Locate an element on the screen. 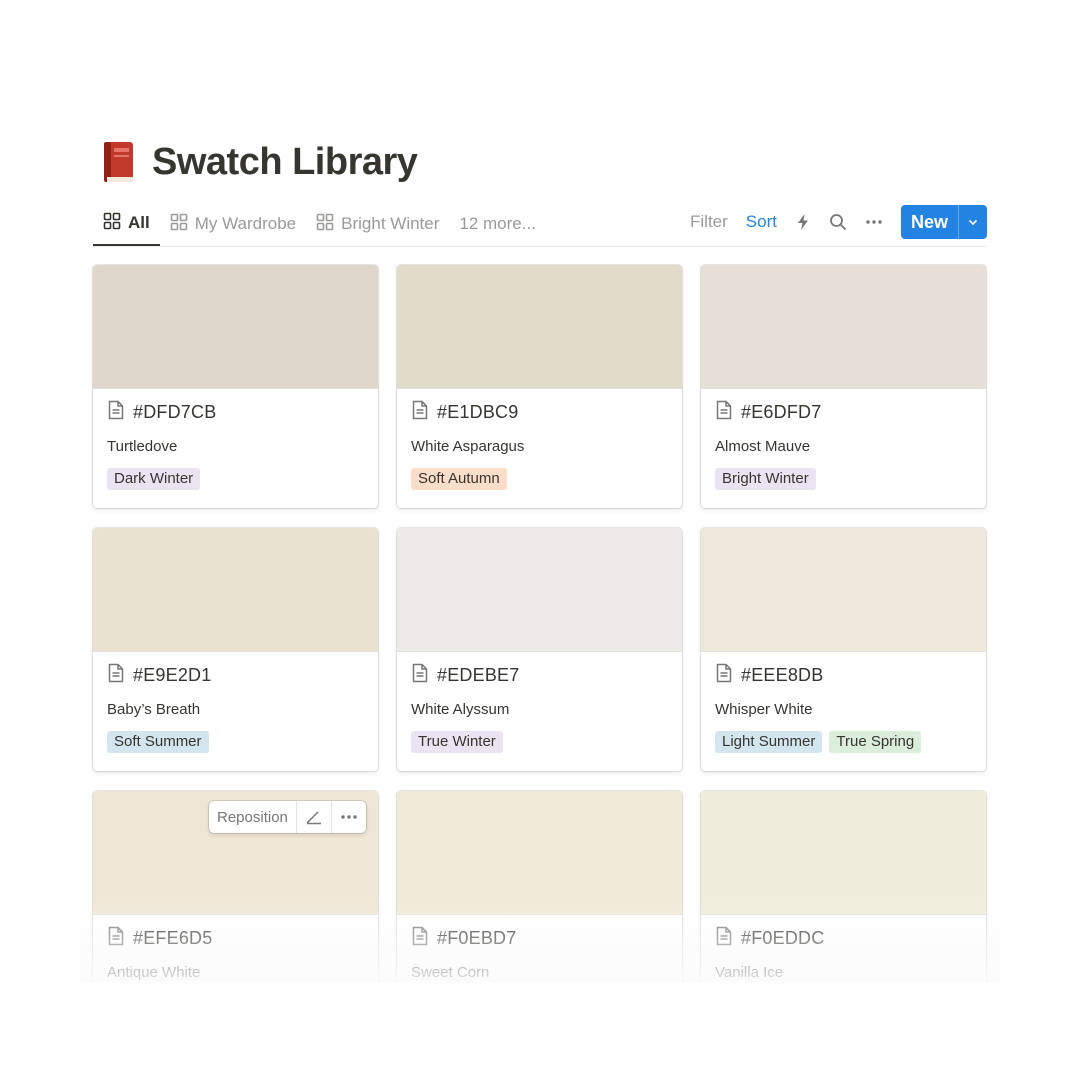  tab-bright-winter: Bright Winter is located at coordinates (377, 224).